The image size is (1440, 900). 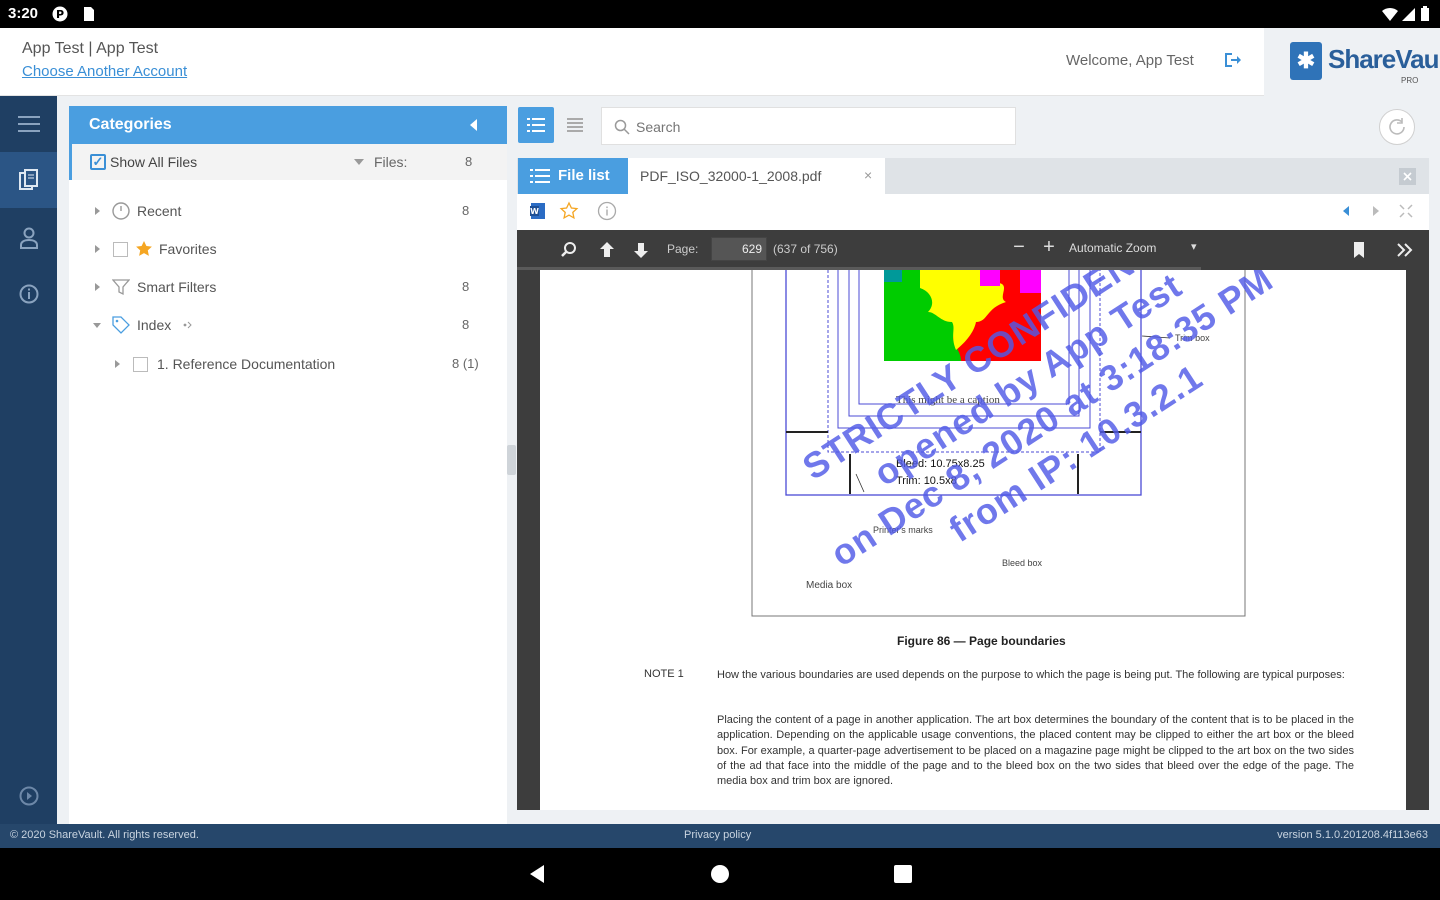 I want to click on categories-title: Categories, so click(x=130, y=124).